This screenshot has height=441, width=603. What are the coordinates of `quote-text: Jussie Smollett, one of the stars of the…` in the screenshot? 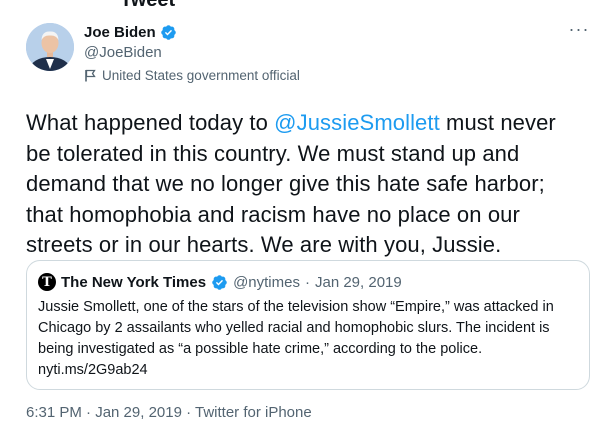 It's located at (296, 328).